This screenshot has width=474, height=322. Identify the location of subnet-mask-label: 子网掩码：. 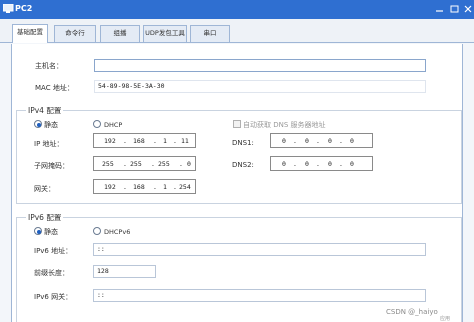
(51, 166).